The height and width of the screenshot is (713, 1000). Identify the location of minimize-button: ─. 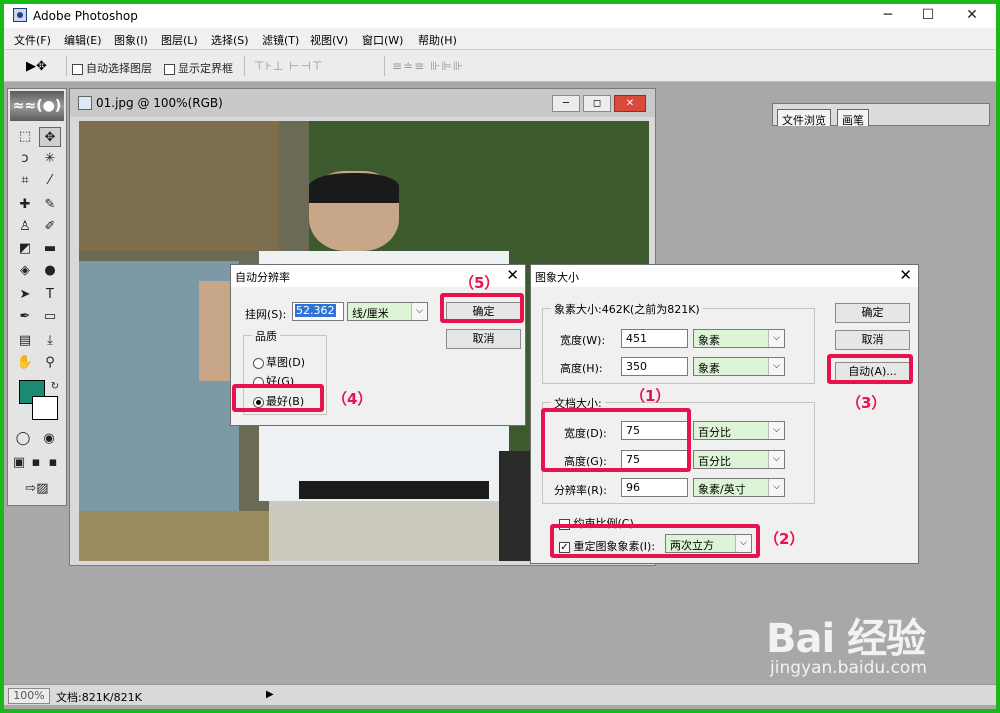
(888, 16).